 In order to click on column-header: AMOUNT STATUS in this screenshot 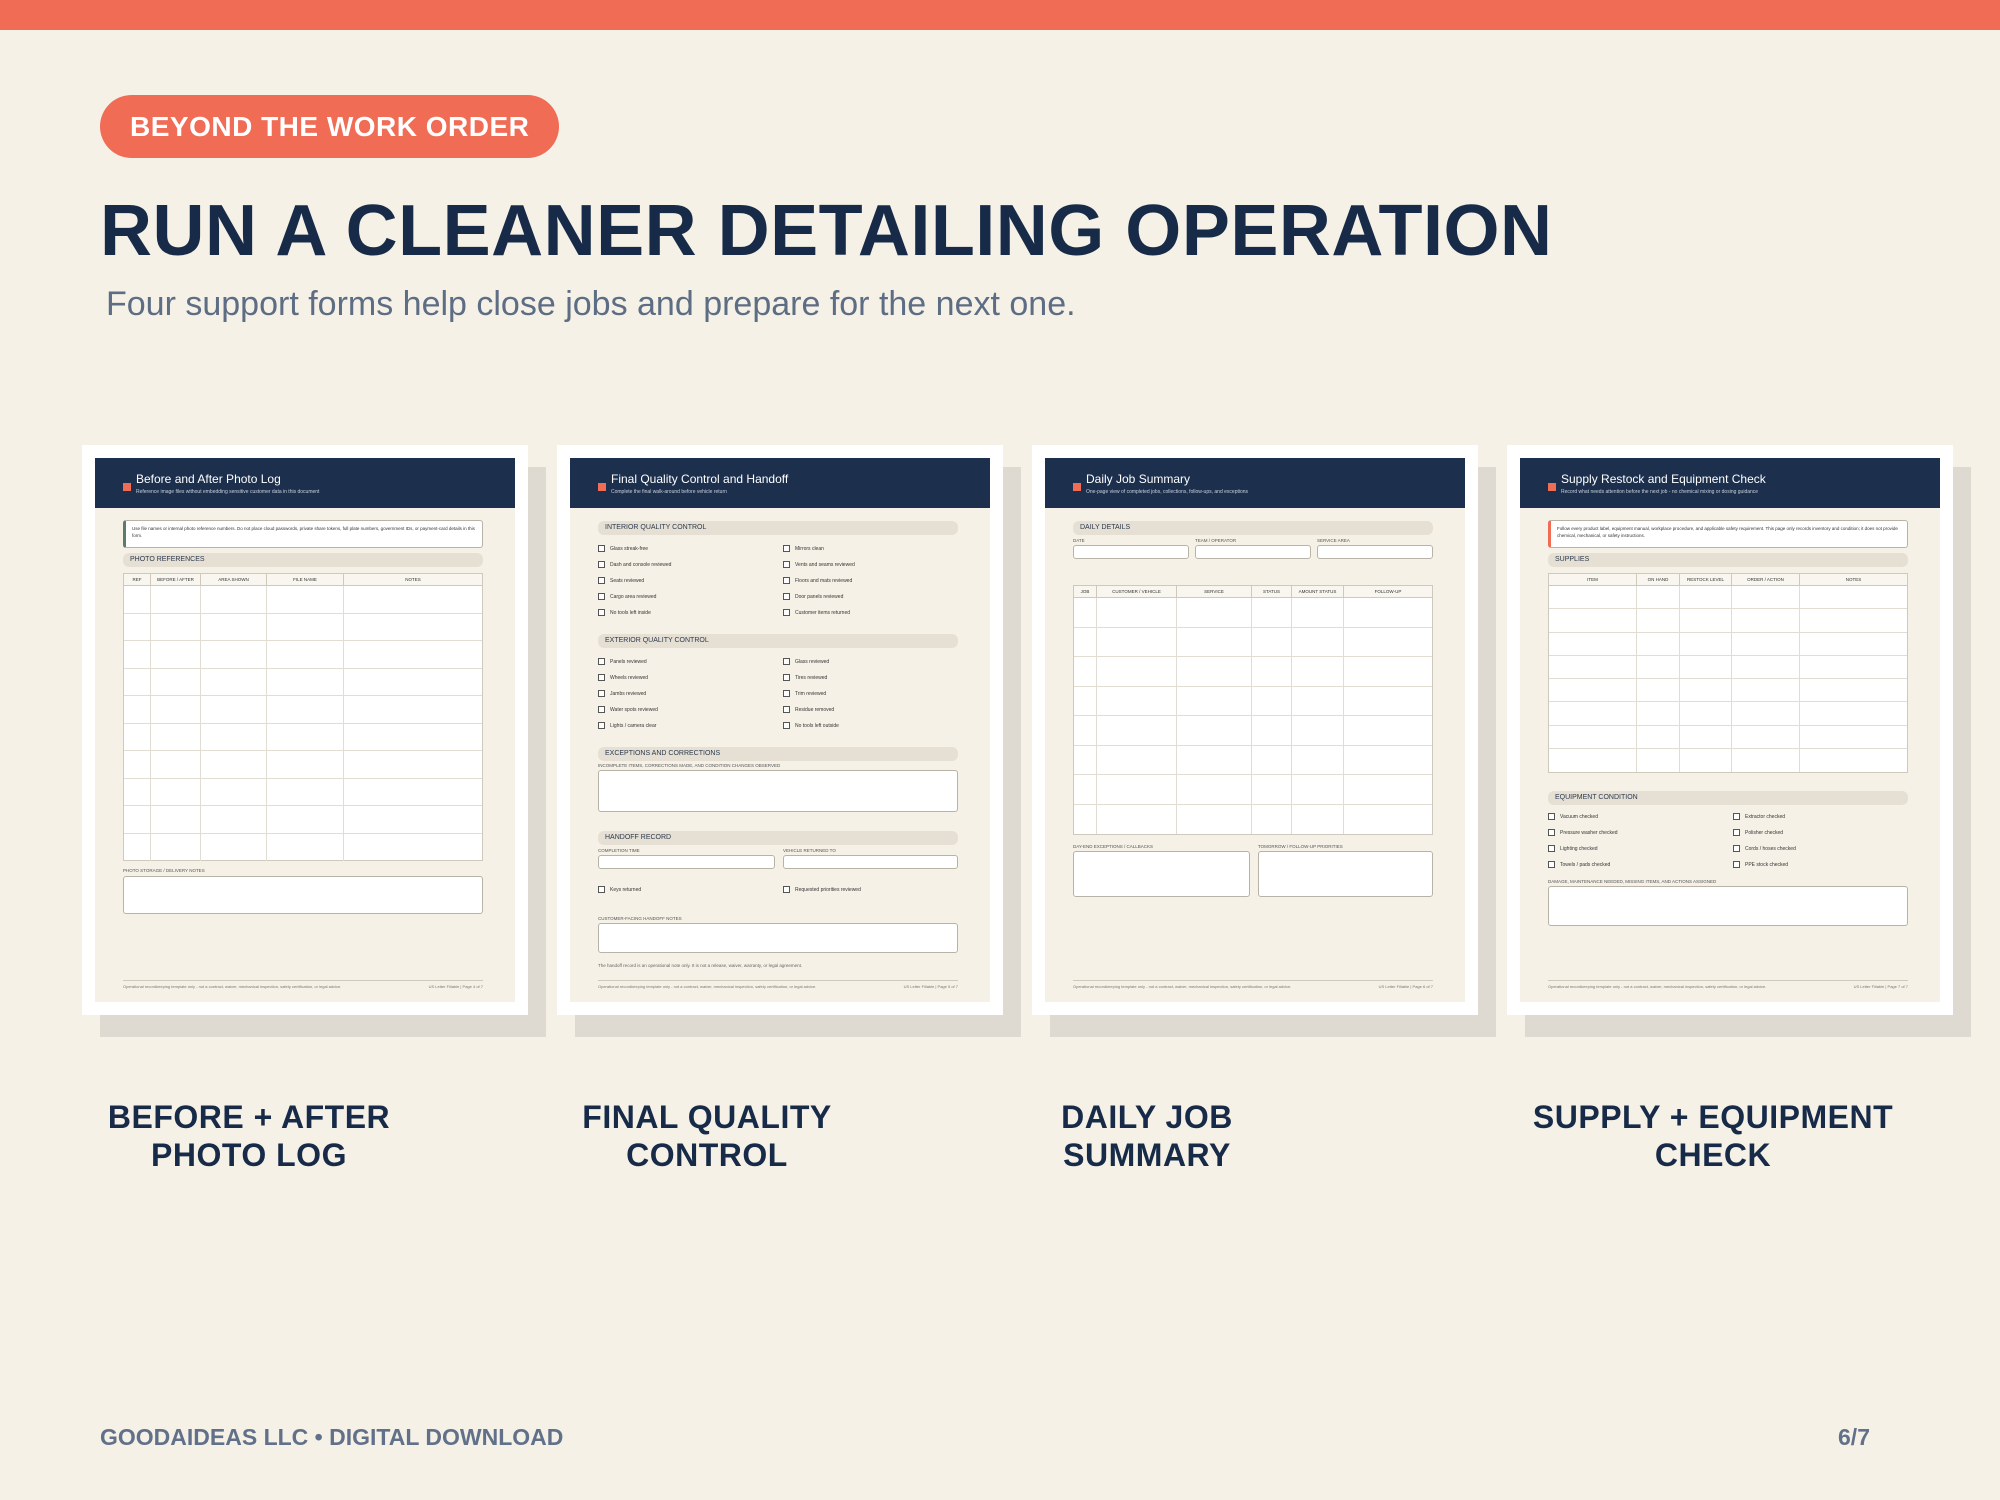, I will do `click(1318, 591)`.